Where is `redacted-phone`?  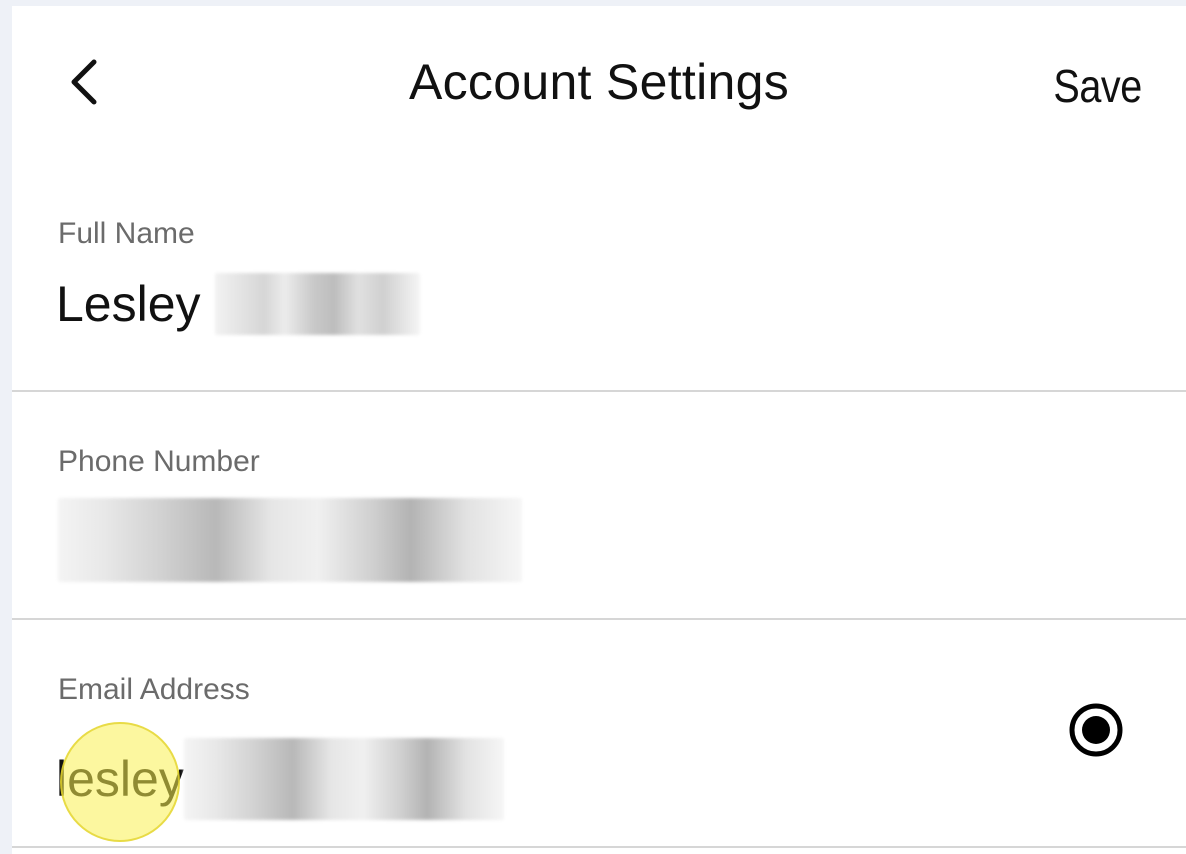 redacted-phone is located at coordinates (290, 540).